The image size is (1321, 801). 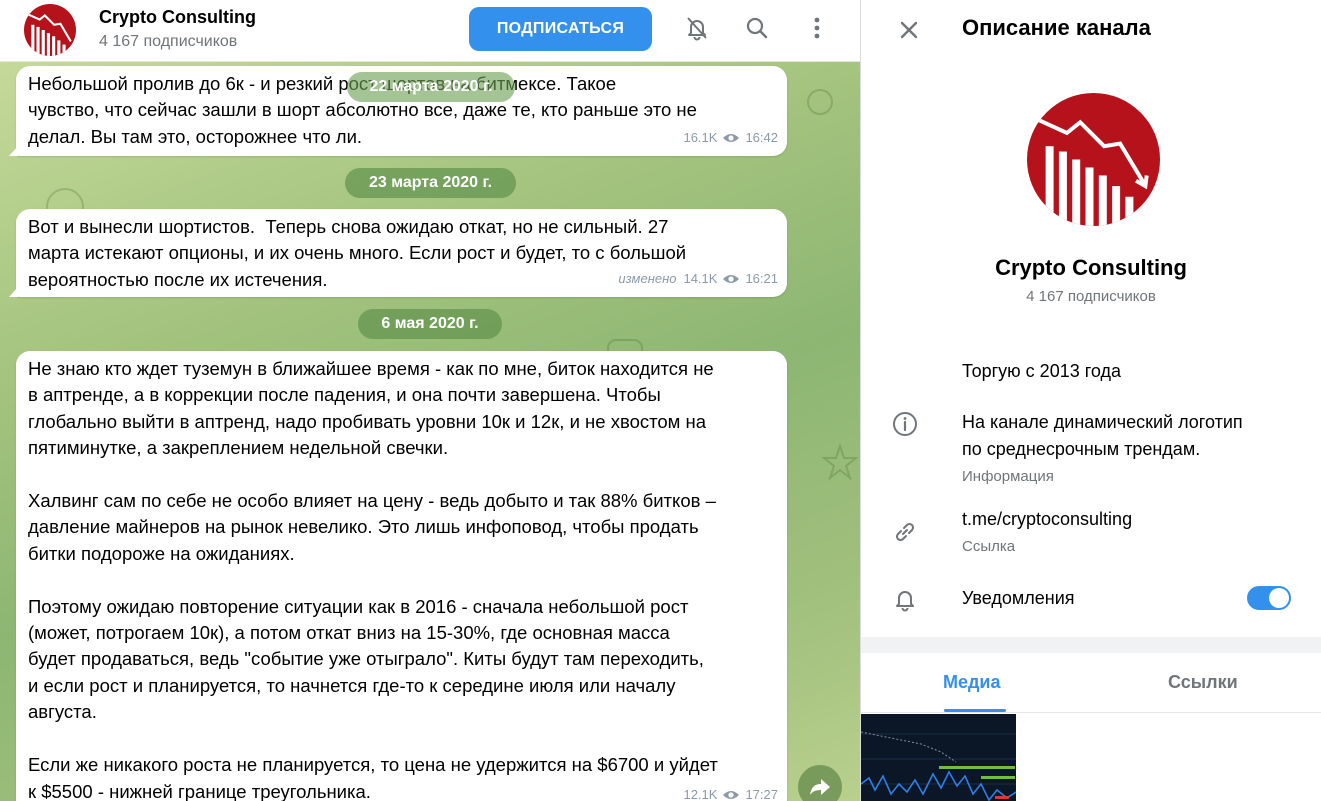 I want to click on message-time: 17:27, so click(x=761, y=793).